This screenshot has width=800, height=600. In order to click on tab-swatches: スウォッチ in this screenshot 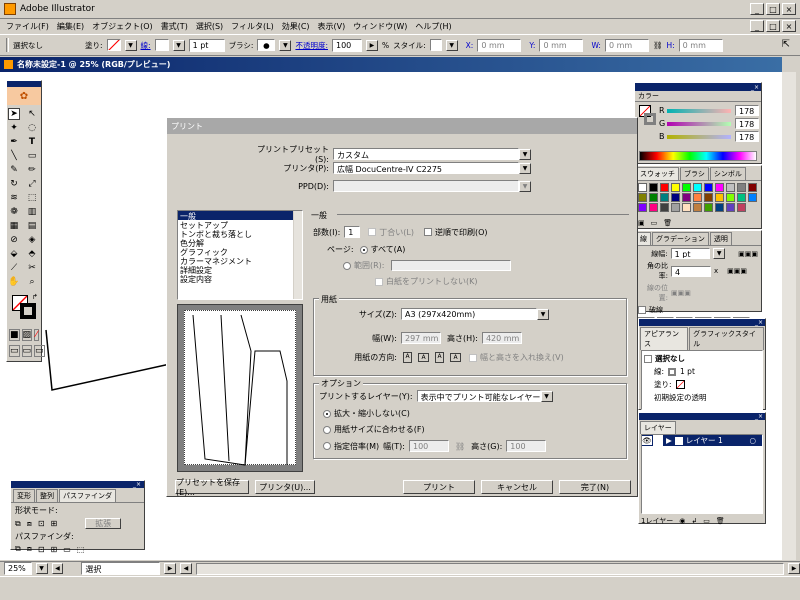, I will do `click(657, 173)`.